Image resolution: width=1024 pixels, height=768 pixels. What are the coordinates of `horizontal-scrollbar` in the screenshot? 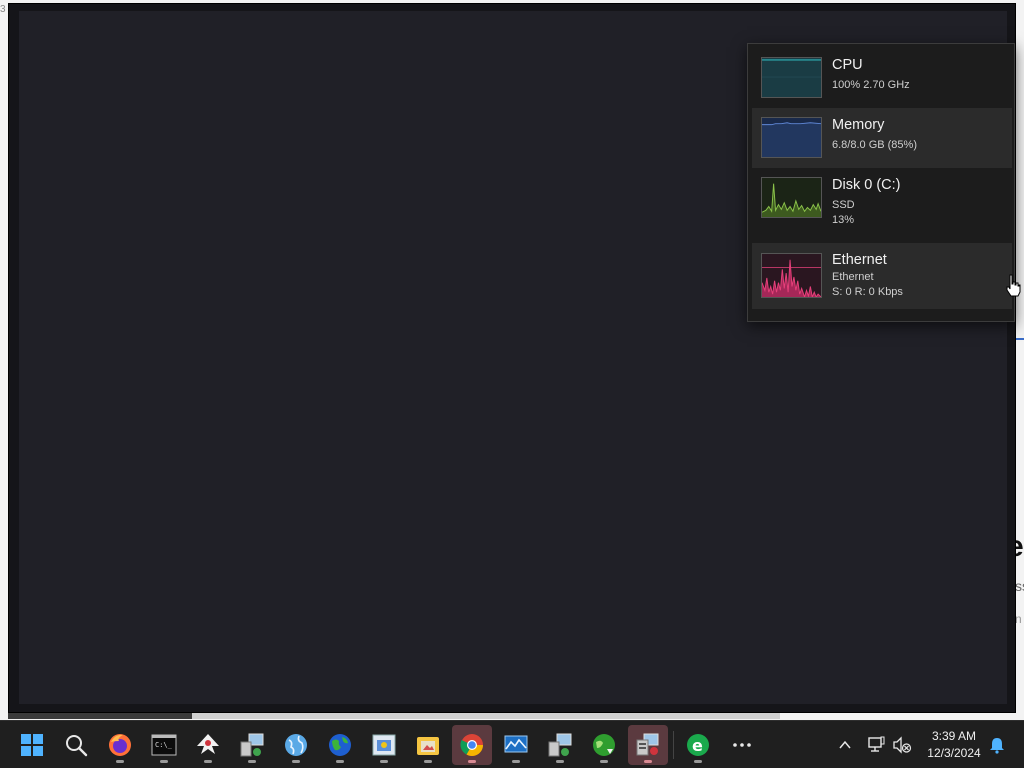 It's located at (394, 716).